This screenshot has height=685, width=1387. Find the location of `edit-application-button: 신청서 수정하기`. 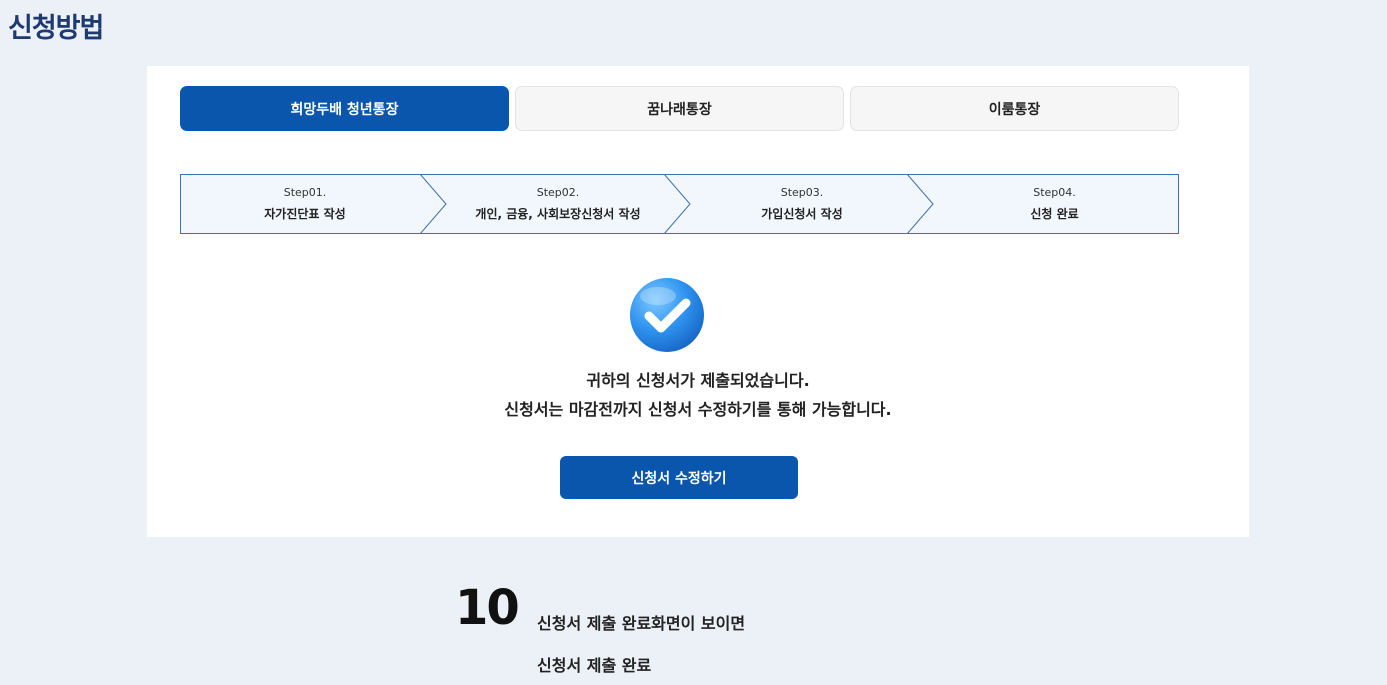

edit-application-button: 신청서 수정하기 is located at coordinates (679, 477).